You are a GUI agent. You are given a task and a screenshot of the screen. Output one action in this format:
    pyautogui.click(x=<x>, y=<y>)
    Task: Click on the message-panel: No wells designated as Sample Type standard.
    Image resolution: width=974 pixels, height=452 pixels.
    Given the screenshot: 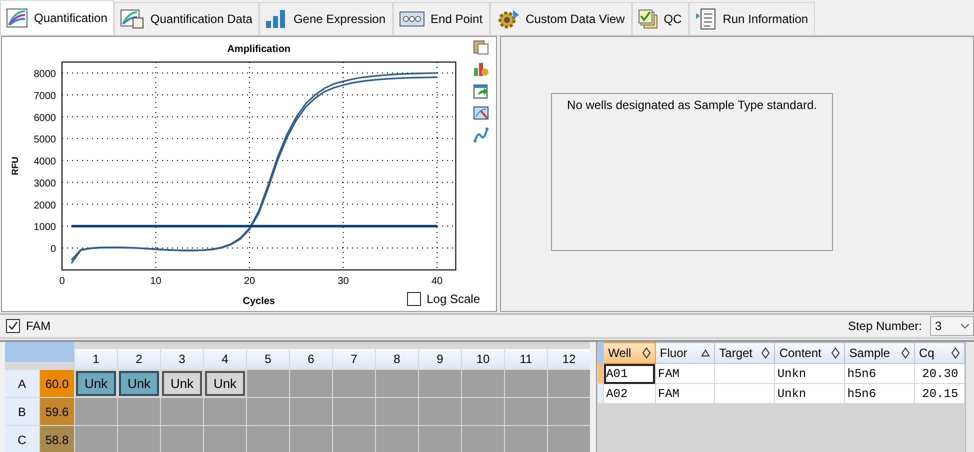 What is the action you would take?
    pyautogui.click(x=692, y=172)
    